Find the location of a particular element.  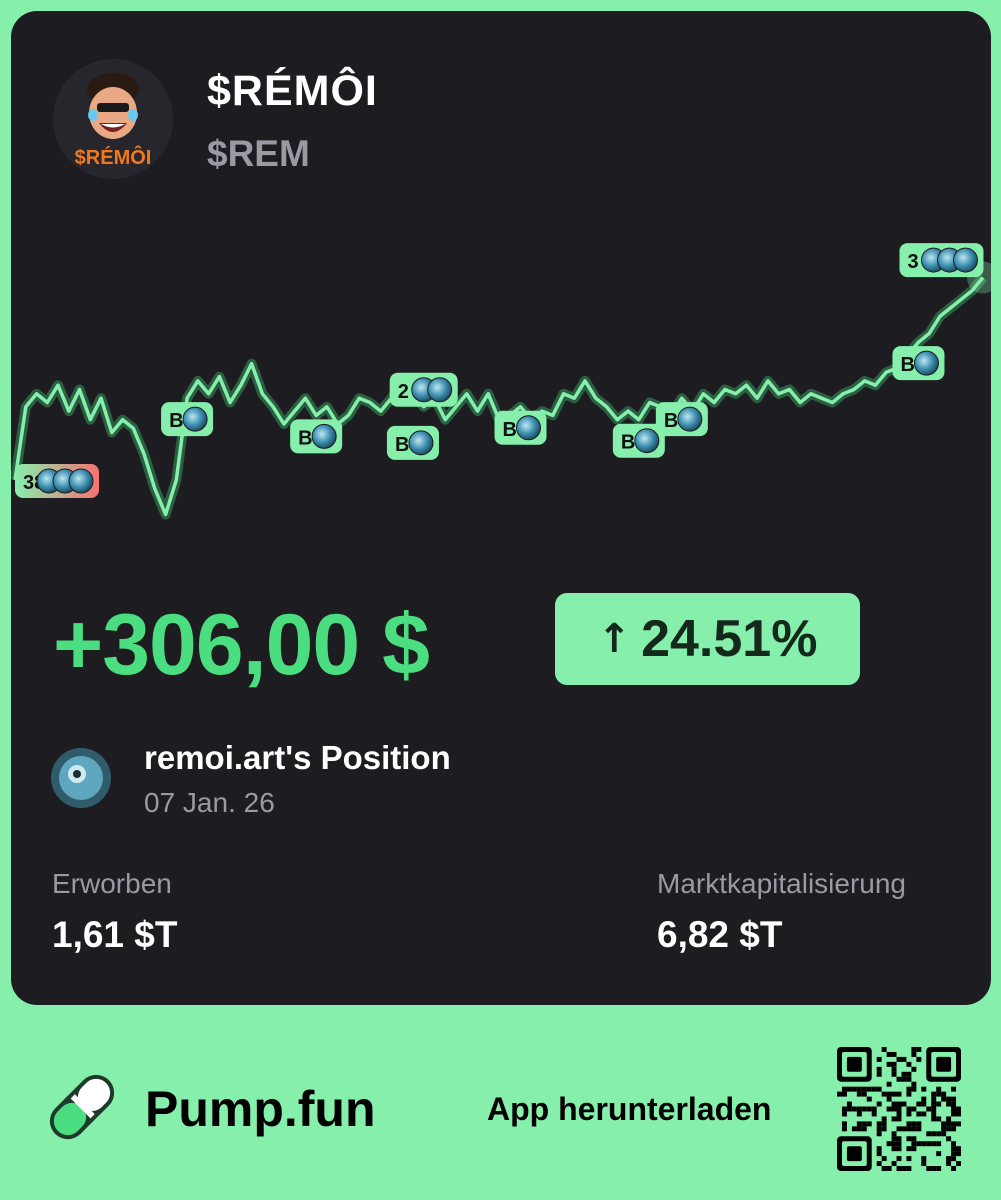

pnl-percent-badge: ↑ 24.51% is located at coordinates (707, 639).